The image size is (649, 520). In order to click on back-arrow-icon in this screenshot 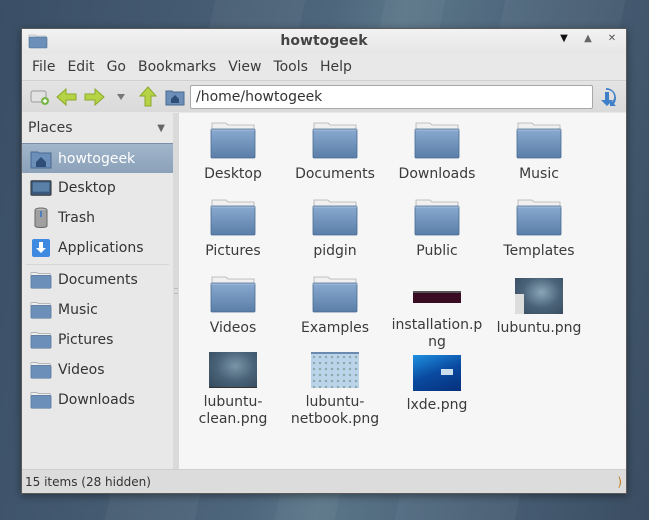, I will do `click(66, 96)`.